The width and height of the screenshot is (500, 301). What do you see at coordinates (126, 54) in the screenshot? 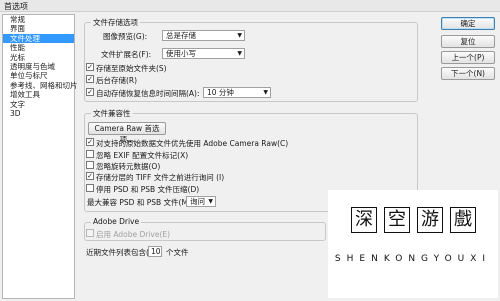
I see `file-extension-label: 文件扩展名(F):` at bounding box center [126, 54].